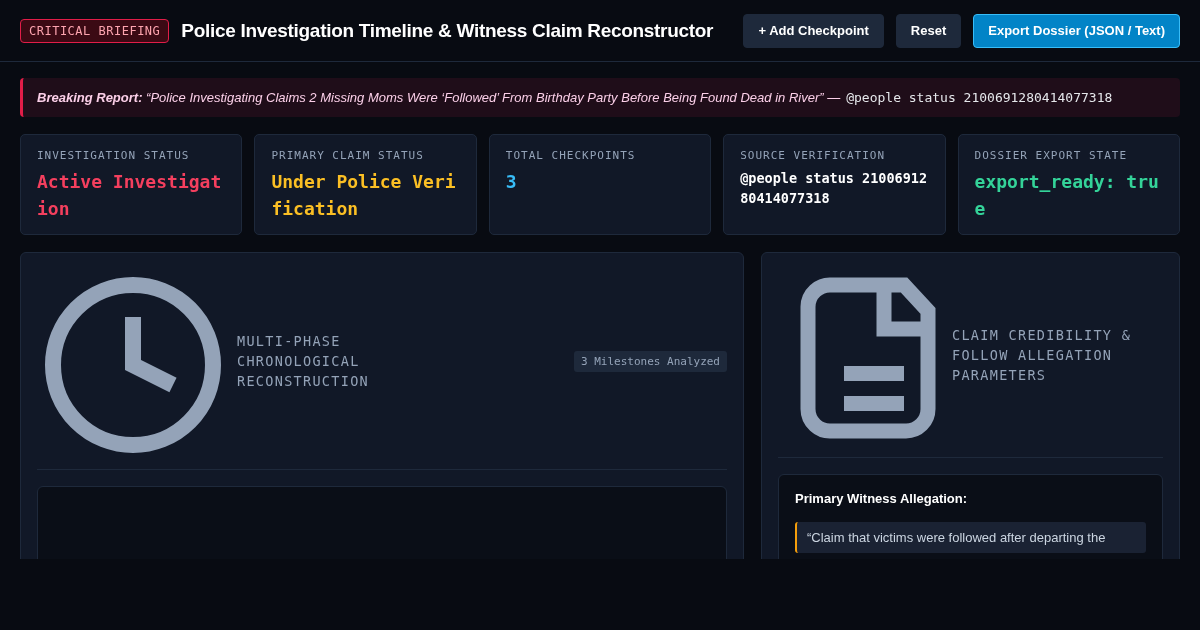 The image size is (1200, 630). Describe the element at coordinates (364, 195) in the screenshot. I see `stat-value: Under Police Verification` at that location.